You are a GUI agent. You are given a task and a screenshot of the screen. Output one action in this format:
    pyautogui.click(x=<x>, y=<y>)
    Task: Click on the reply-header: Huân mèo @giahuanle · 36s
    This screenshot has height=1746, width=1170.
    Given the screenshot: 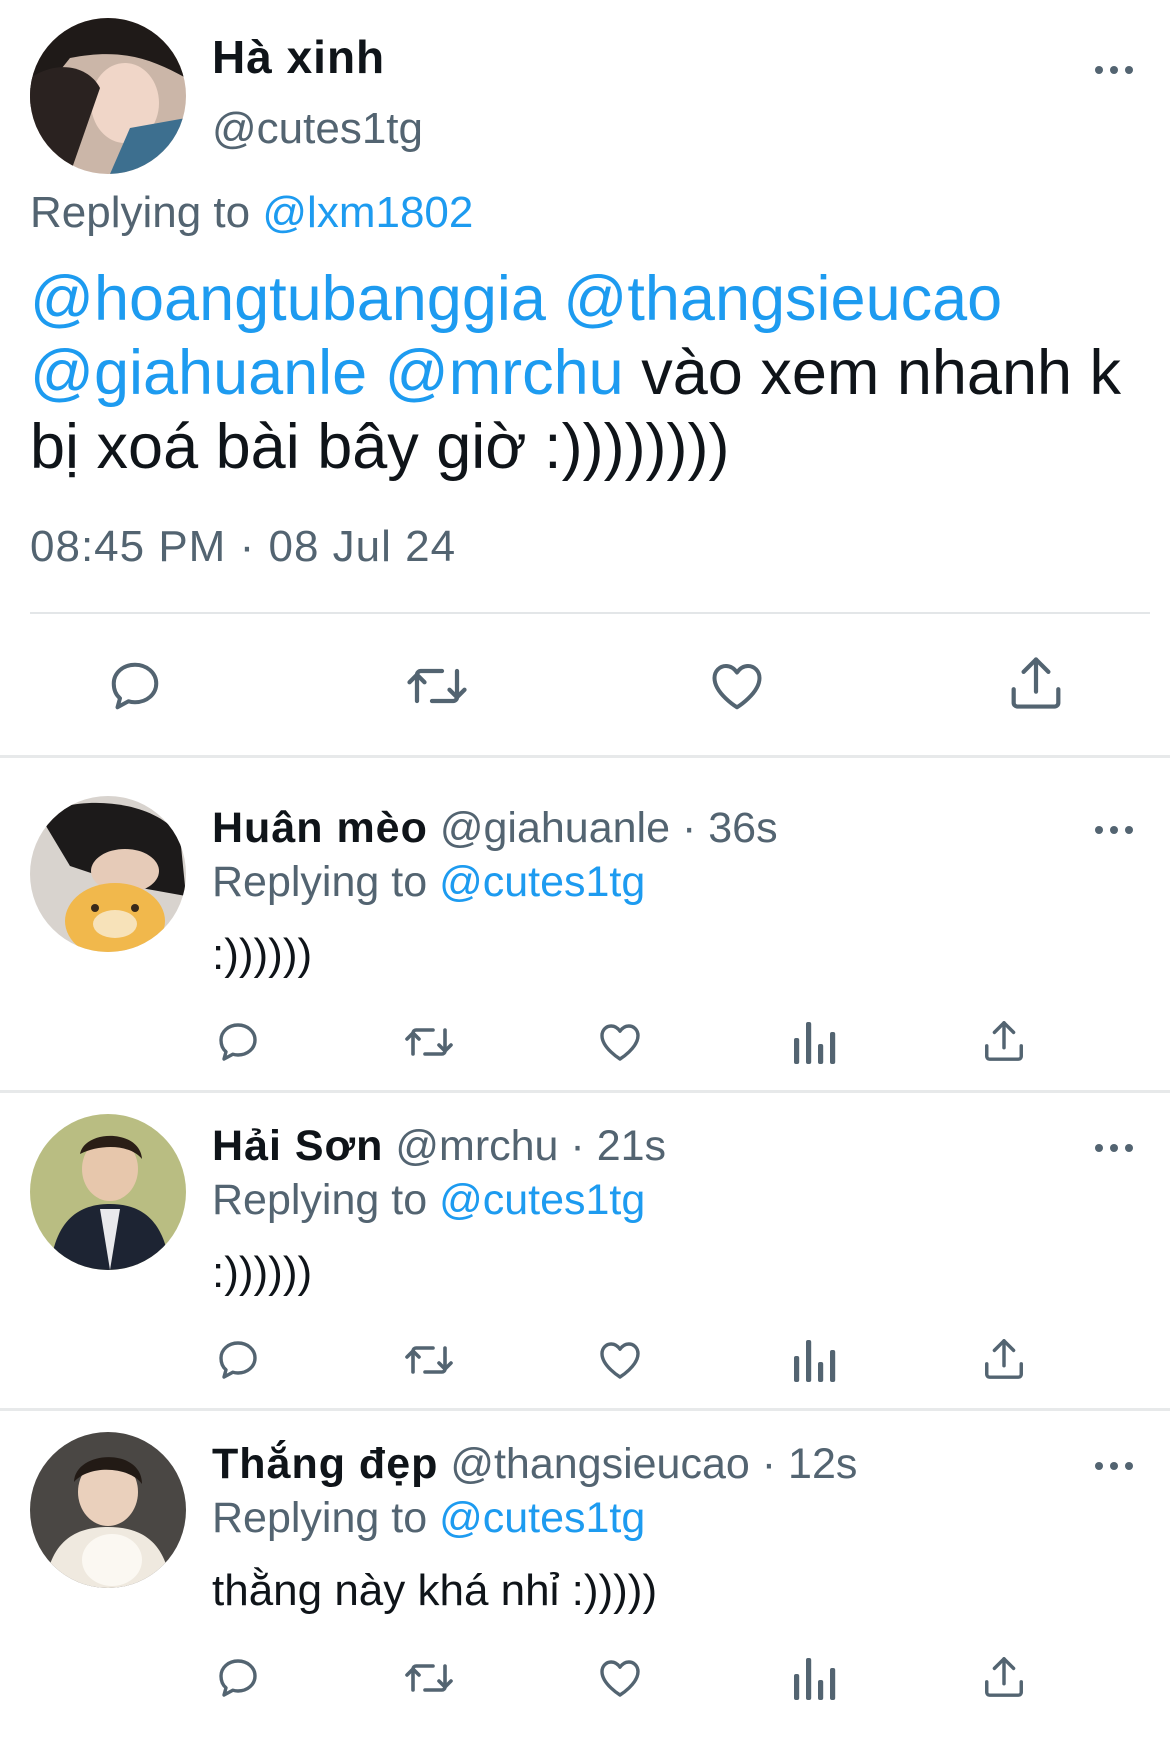 What is the action you would take?
    pyautogui.click(x=495, y=828)
    